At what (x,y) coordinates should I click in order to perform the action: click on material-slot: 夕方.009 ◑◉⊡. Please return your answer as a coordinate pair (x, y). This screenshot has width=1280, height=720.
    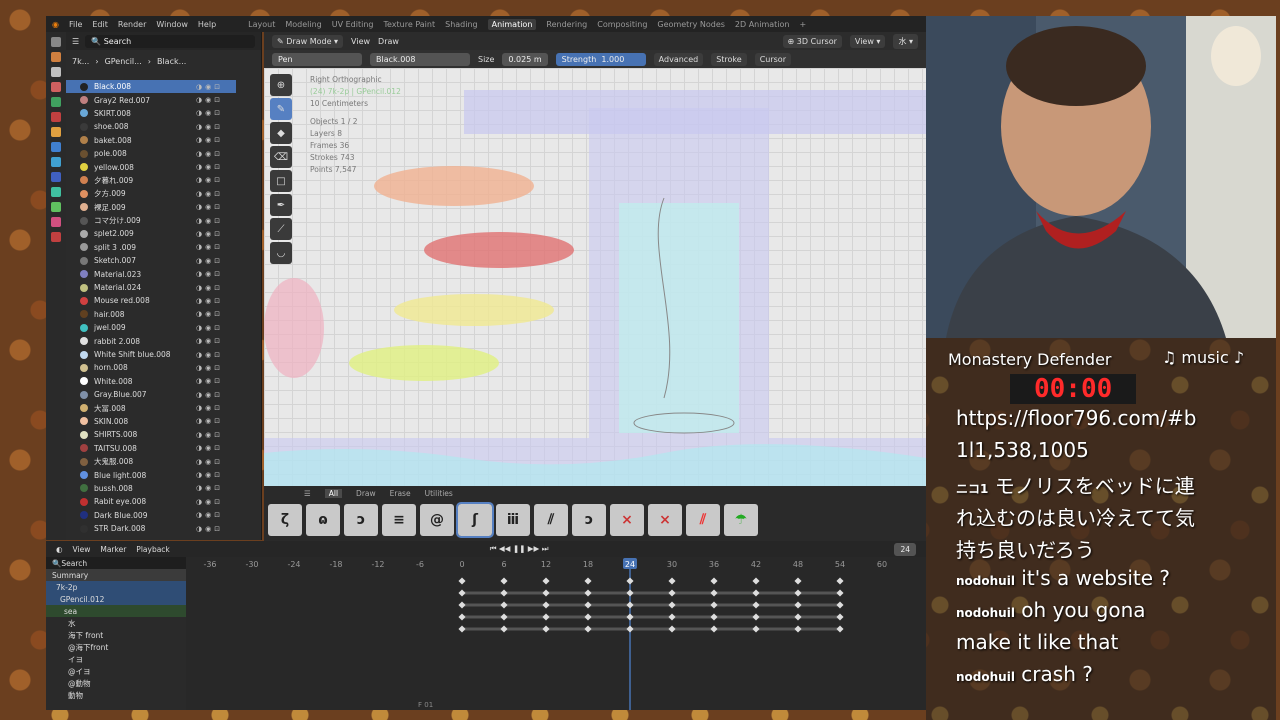
    Looking at the image, I should click on (151, 193).